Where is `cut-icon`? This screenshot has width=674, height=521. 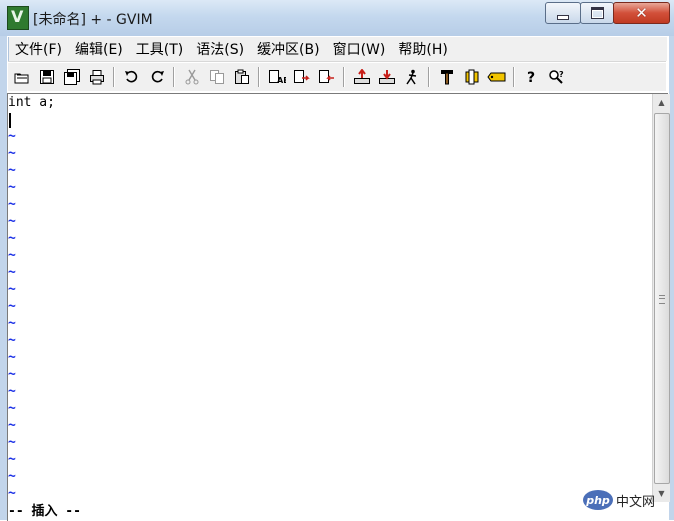
cut-icon is located at coordinates (192, 77).